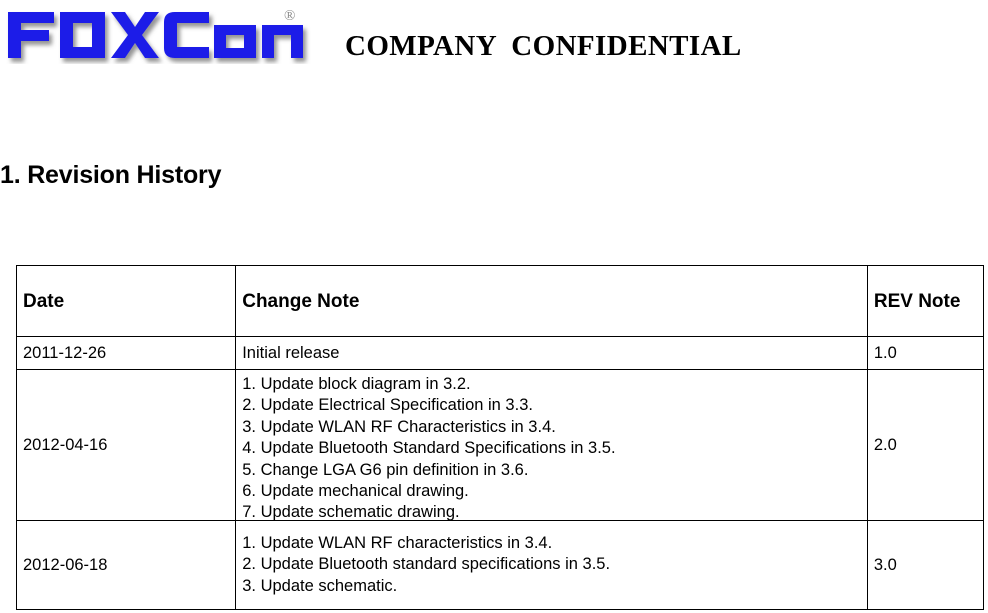 Image resolution: width=988 pixels, height=613 pixels. I want to click on column-header-changenote: Change Note, so click(551, 301).